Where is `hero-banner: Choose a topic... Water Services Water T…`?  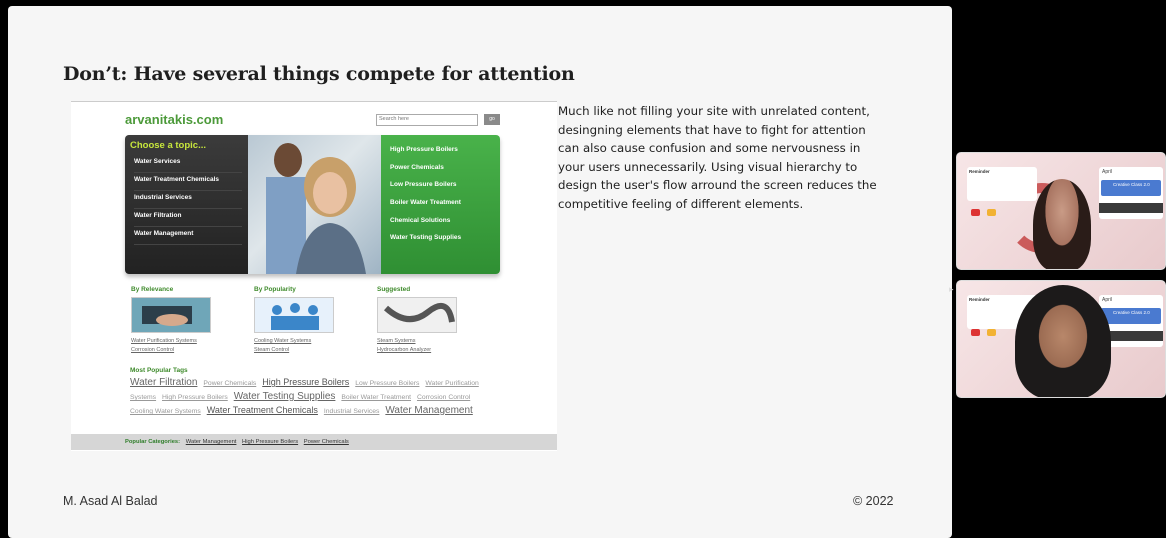
hero-banner: Choose a topic... Water Services Water T… is located at coordinates (312, 204).